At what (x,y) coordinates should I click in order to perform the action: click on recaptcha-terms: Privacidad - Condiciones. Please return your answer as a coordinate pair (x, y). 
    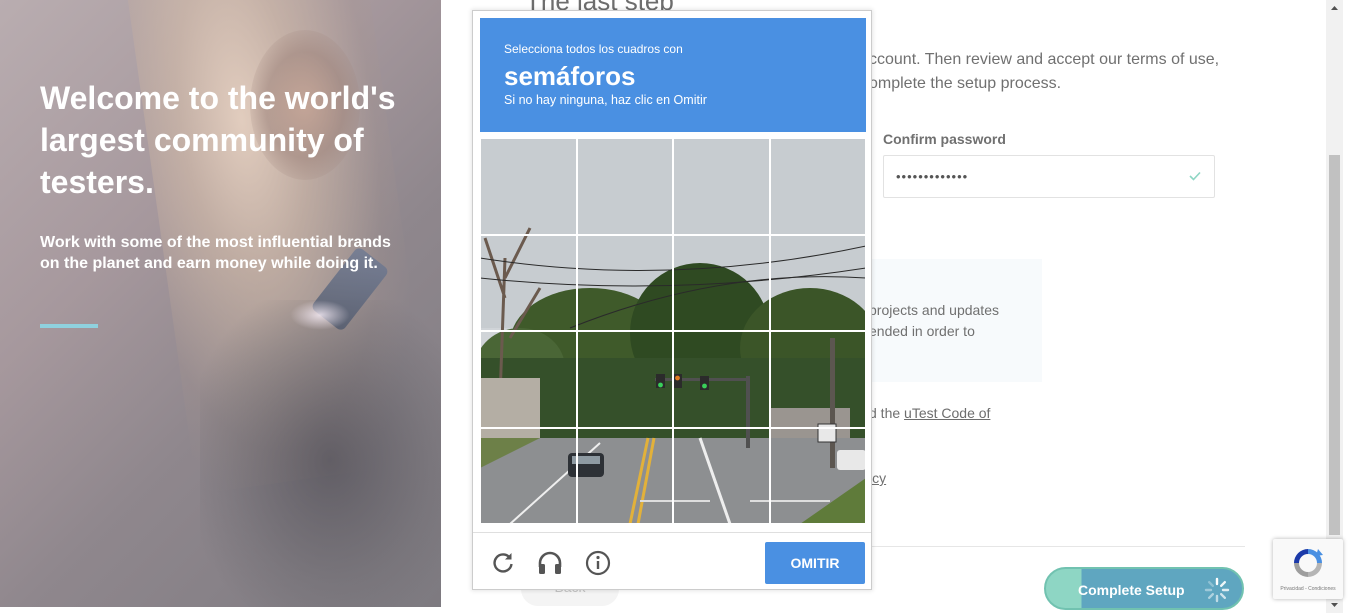
    Looking at the image, I should click on (1308, 589).